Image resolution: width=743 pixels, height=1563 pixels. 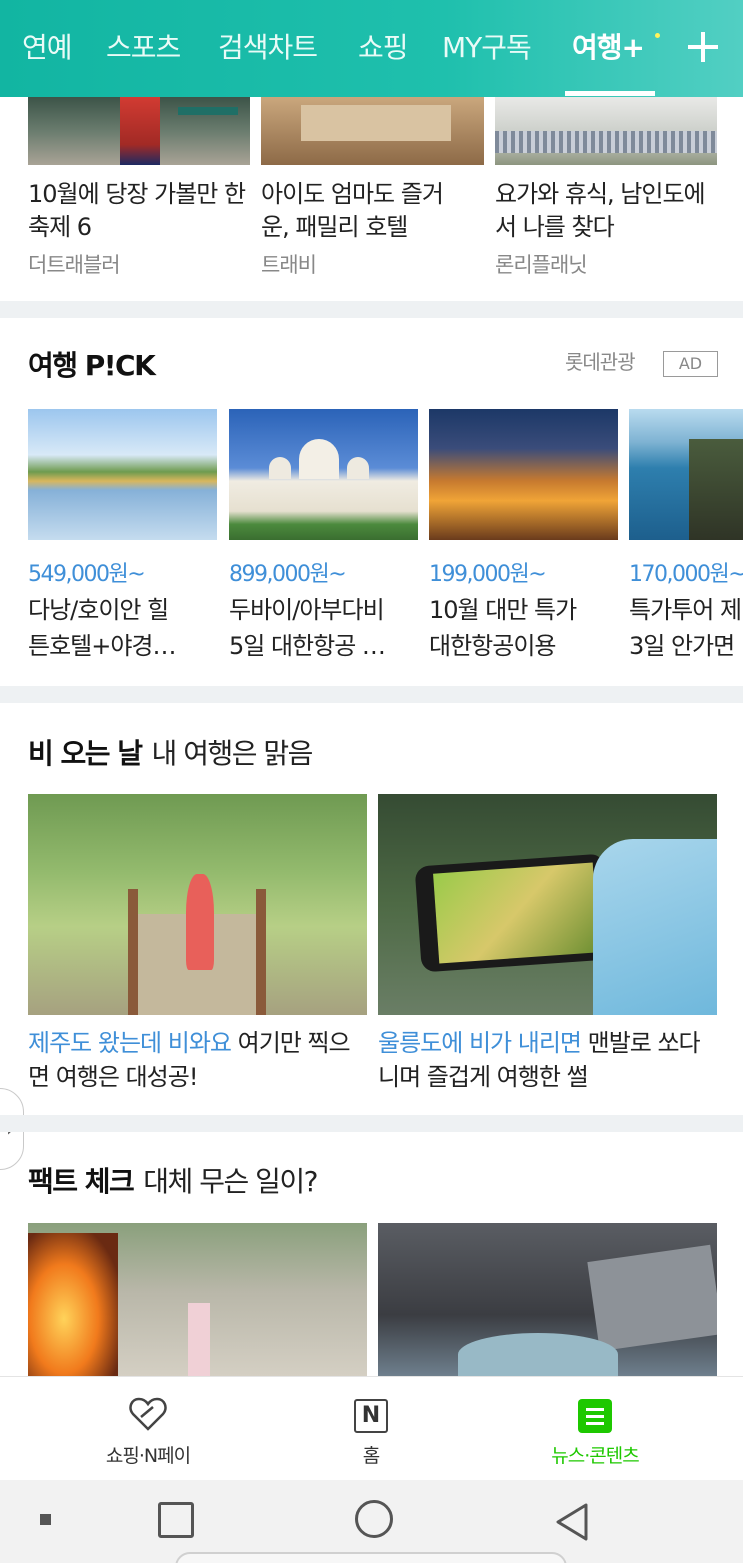 What do you see at coordinates (87, 574) in the screenshot?
I see `product-price: 549,000원~` at bounding box center [87, 574].